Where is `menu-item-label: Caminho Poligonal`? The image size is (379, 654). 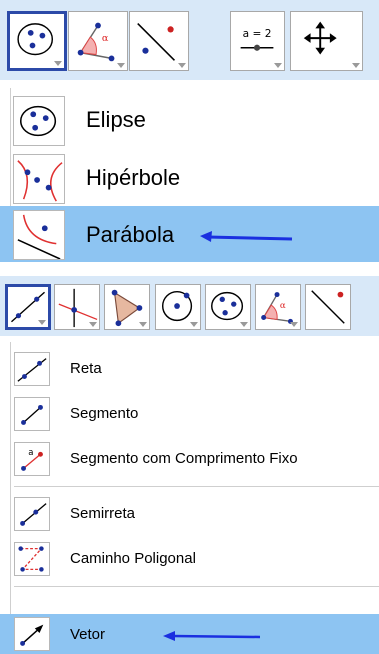 menu-item-label: Caminho Poligonal is located at coordinates (133, 558).